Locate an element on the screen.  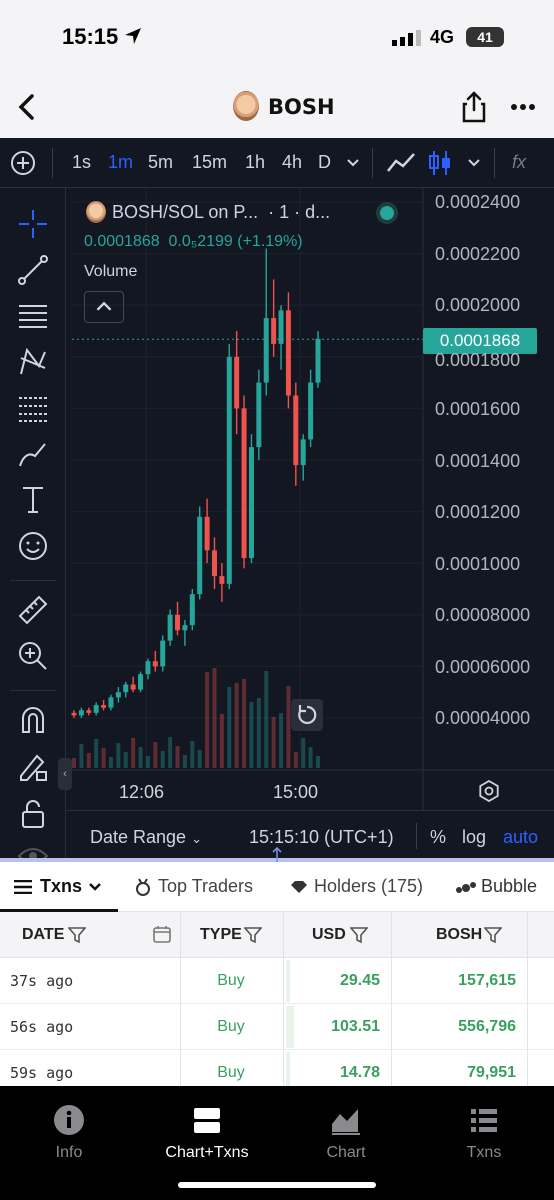
line-chart-type-icon is located at coordinates (401, 163).